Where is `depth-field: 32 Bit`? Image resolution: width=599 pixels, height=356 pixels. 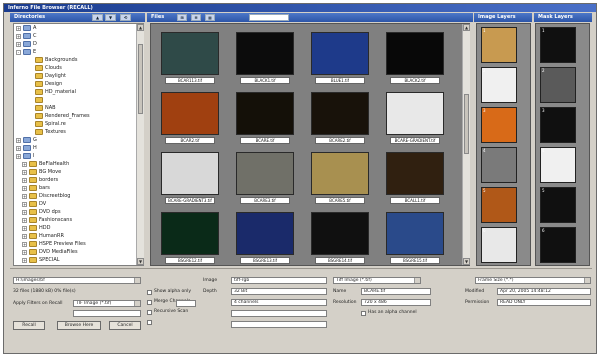 depth-field: 32 Bit is located at coordinates (279, 291).